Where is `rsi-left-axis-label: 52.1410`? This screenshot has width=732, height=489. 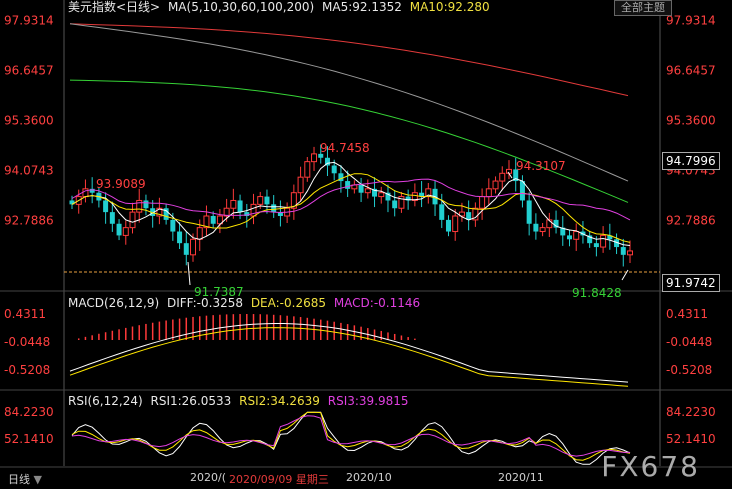
rsi-left-axis-label: 52.1410 is located at coordinates (29, 439).